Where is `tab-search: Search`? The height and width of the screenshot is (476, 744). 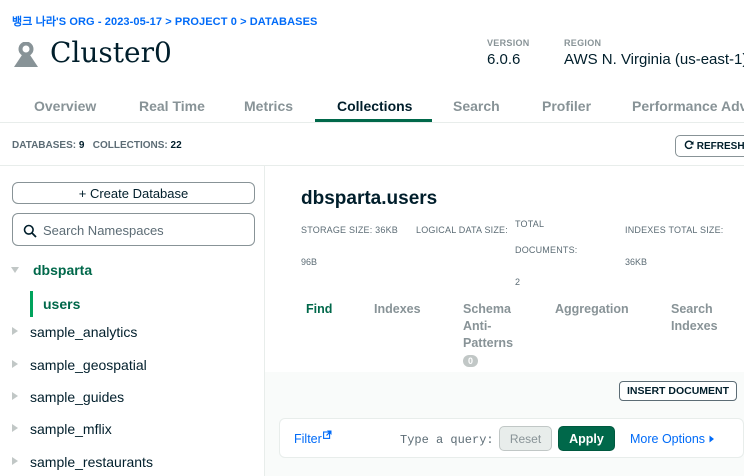 tab-search: Search is located at coordinates (476, 106).